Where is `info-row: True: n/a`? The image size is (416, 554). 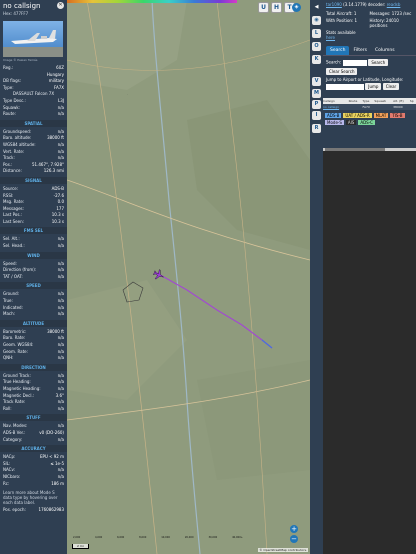
info-row: True: n/a is located at coordinates (33, 301).